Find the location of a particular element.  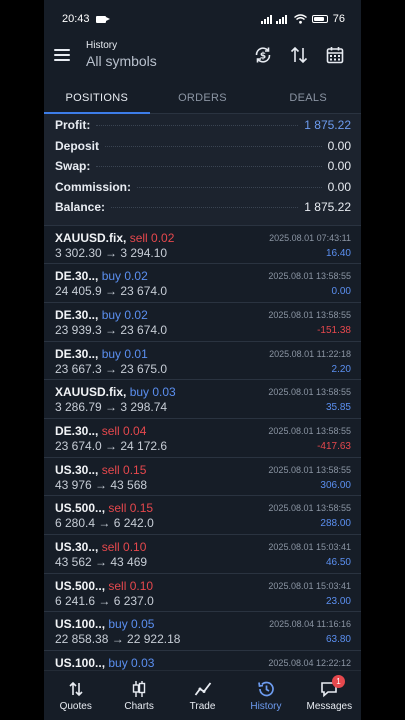

nav-label: Quotes is located at coordinates (75, 706).